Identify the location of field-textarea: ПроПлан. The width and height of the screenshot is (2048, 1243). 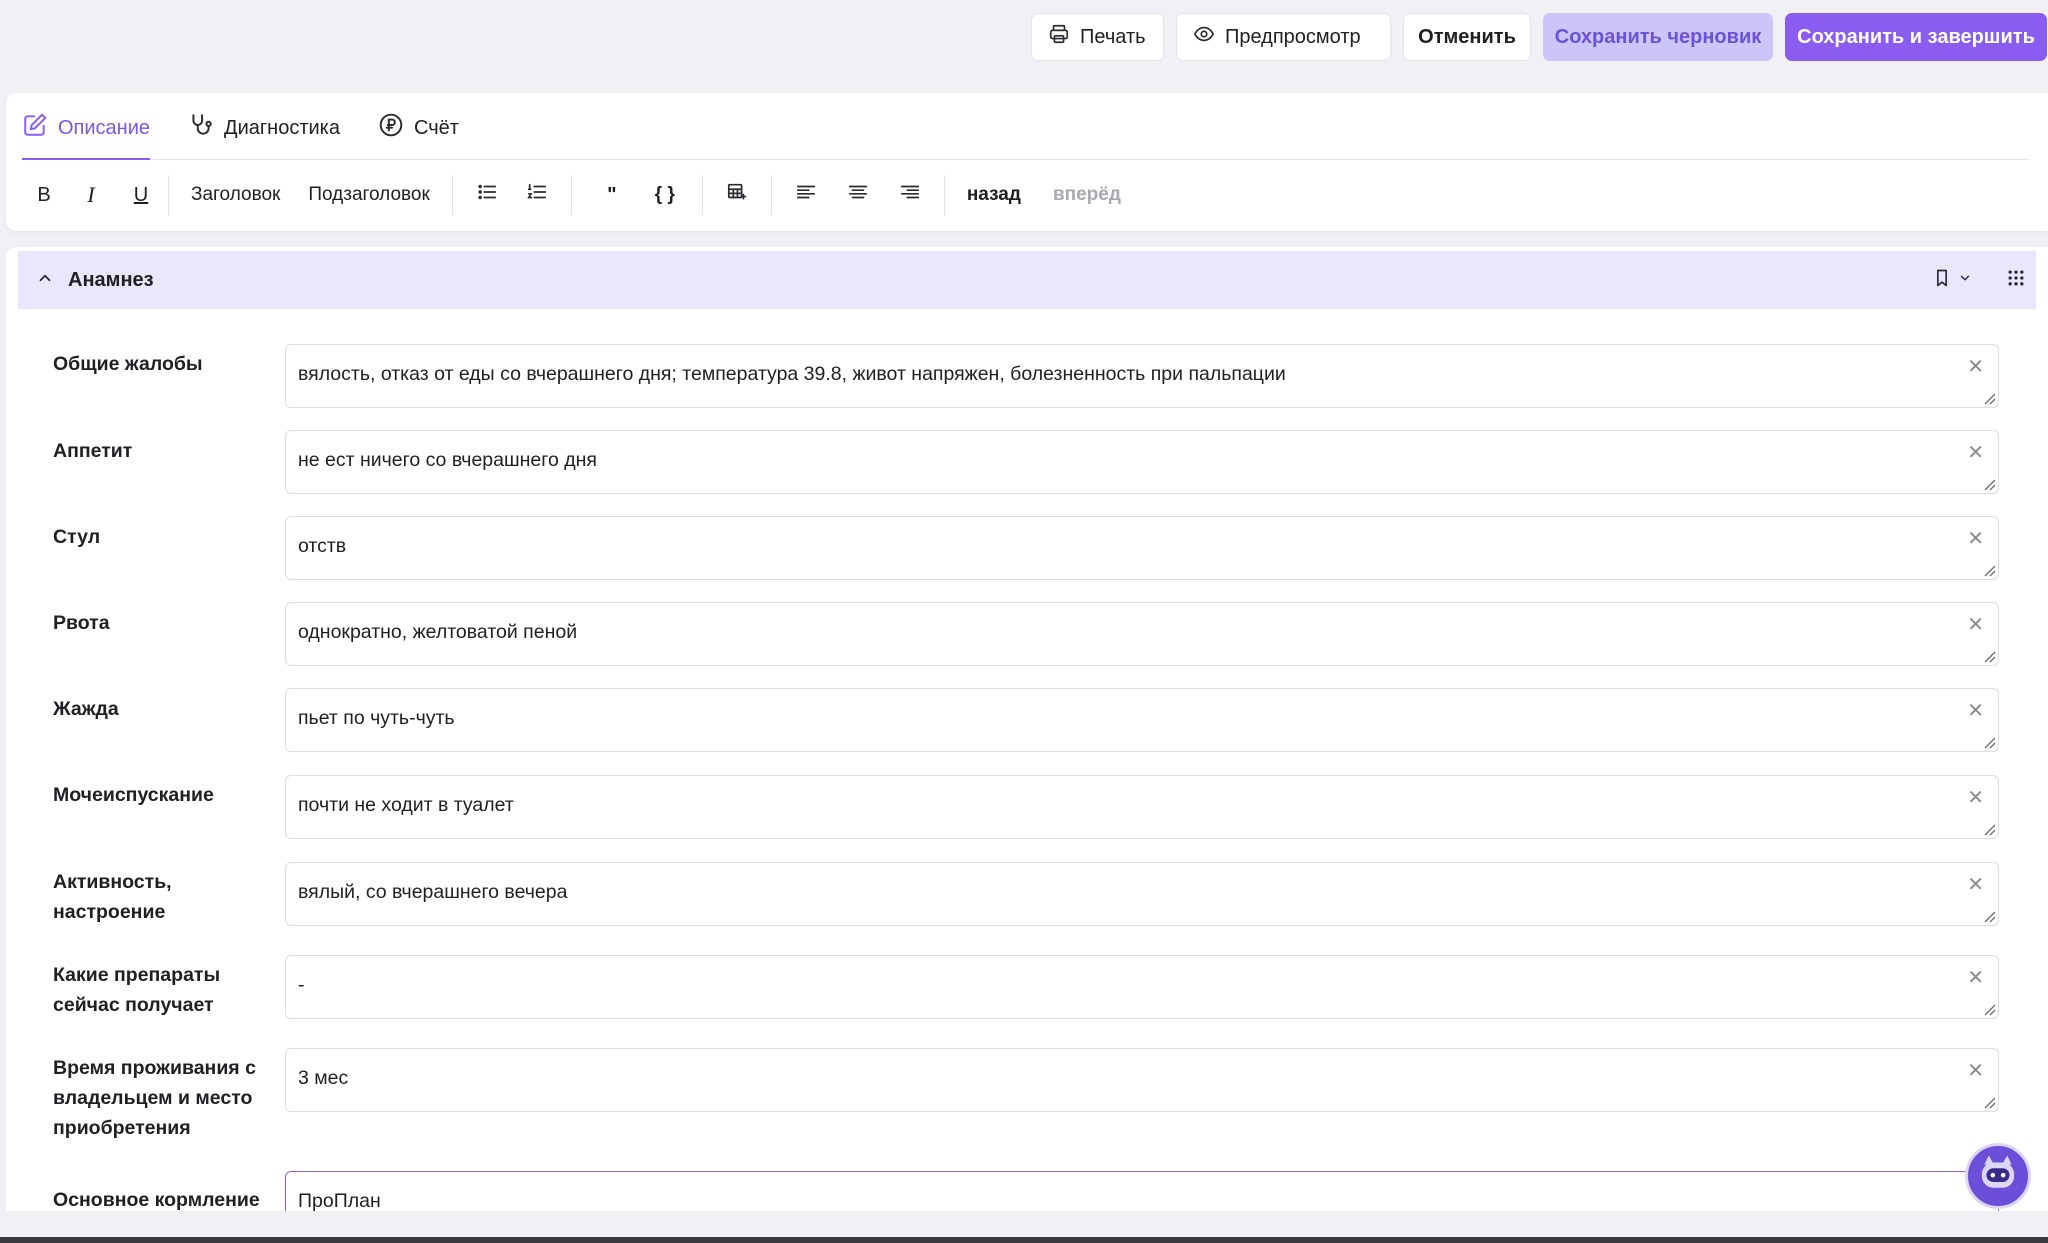
(1142, 1191).